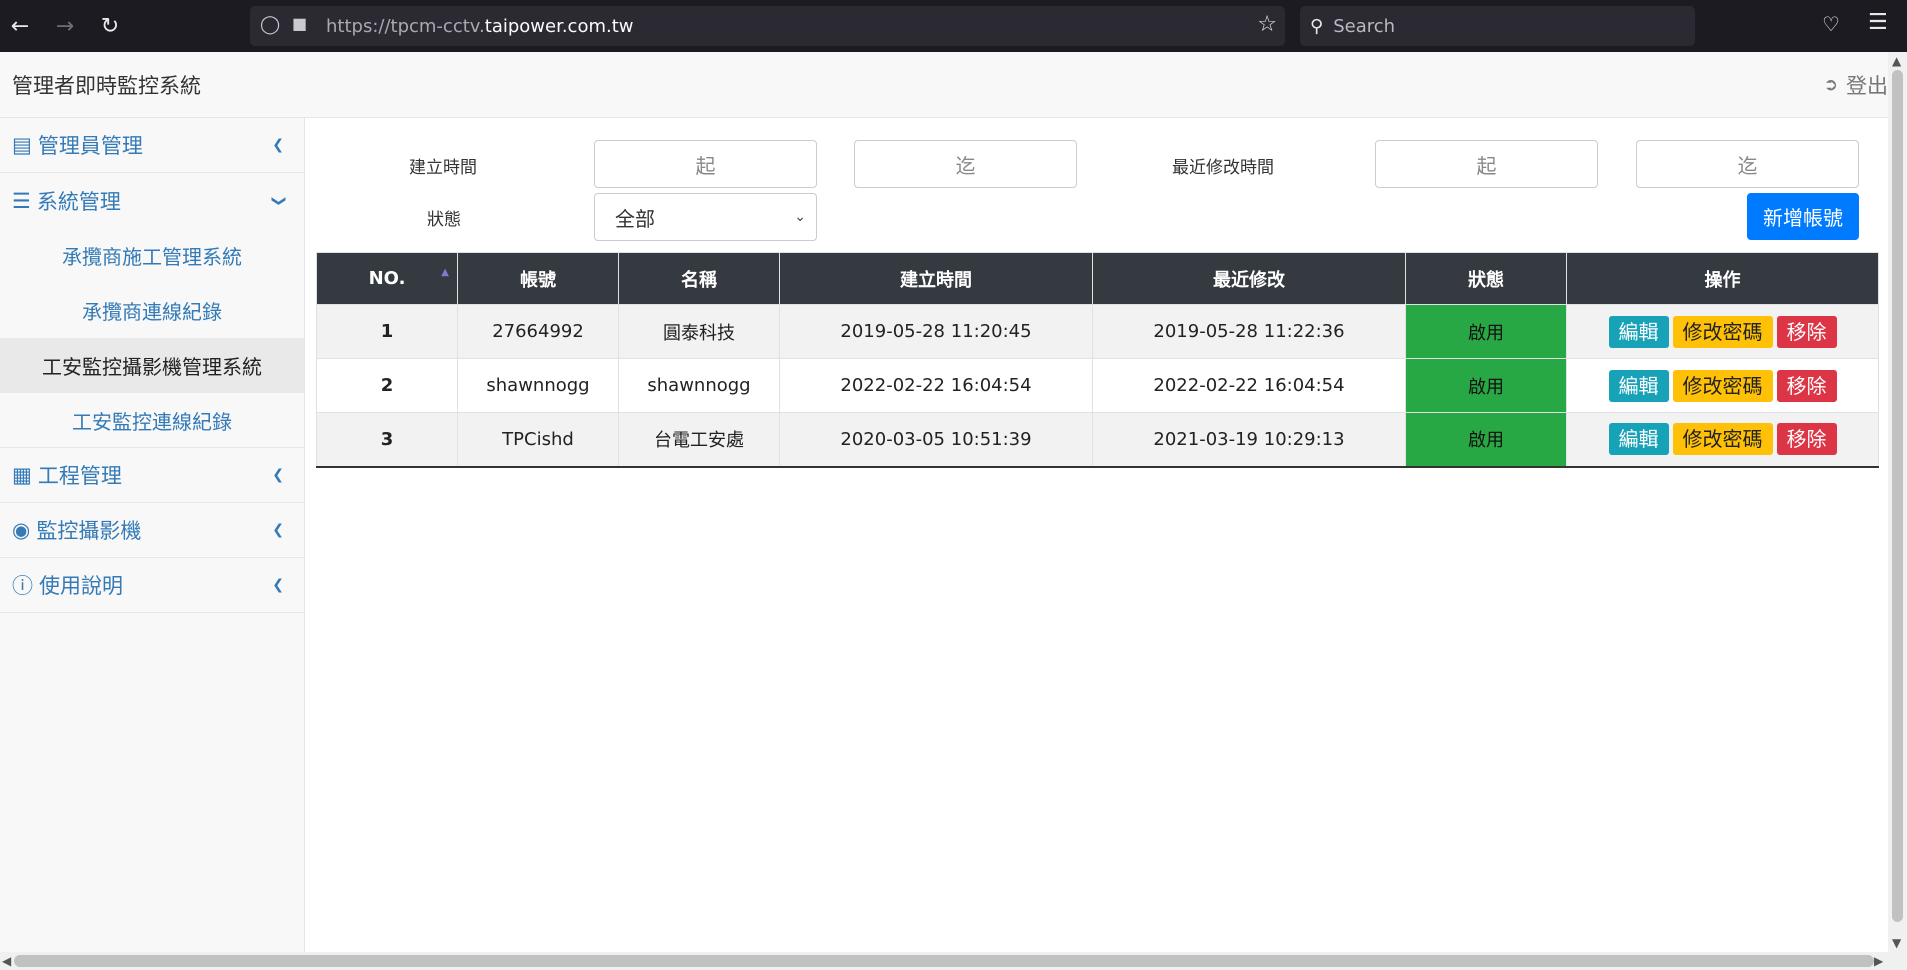 This screenshot has height=970, width=1907. Describe the element at coordinates (1831, 24) in the screenshot. I see `pocket-icon: ♡` at that location.